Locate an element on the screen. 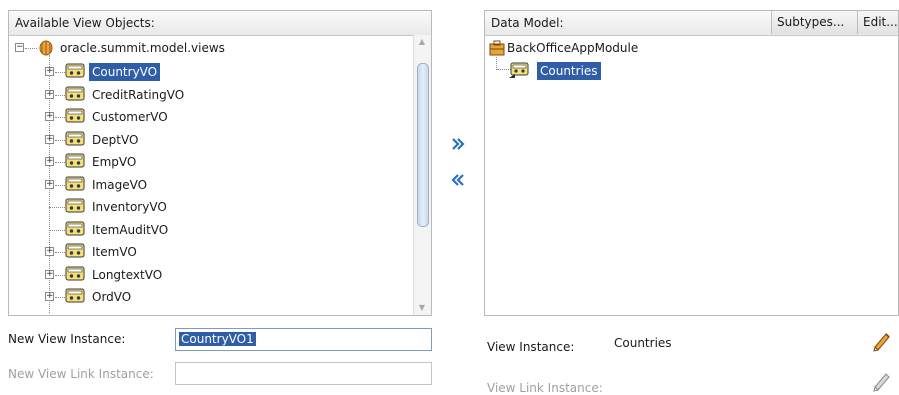  module-label: BackOfficeAppModule is located at coordinates (573, 48).